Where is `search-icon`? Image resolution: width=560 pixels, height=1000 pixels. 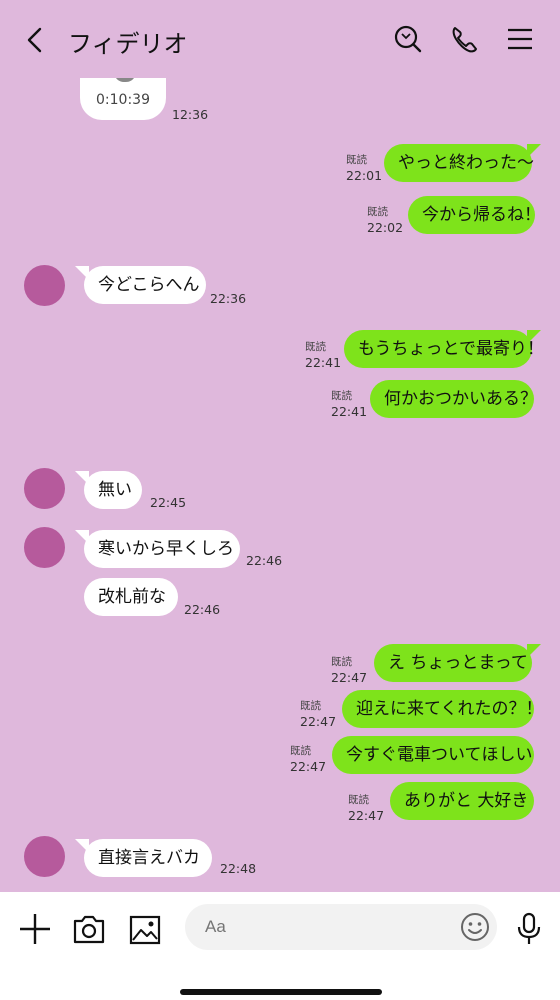 search-icon is located at coordinates (408, 39).